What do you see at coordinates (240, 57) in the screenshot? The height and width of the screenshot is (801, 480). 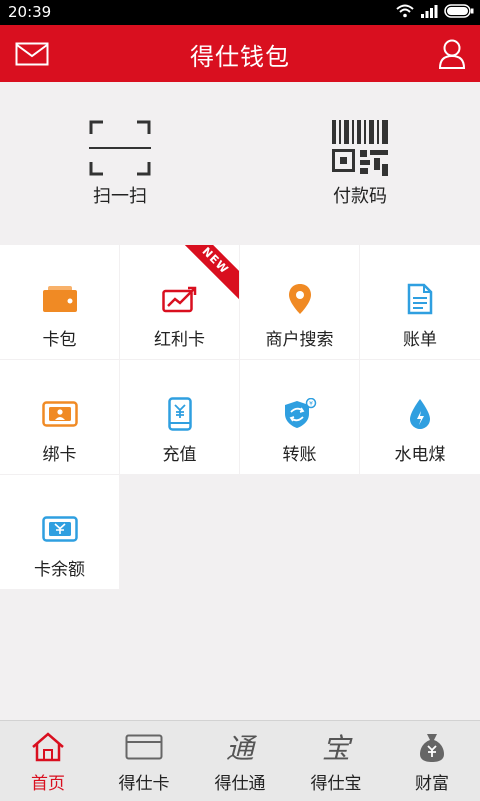 I see `page-title: 得仕钱包` at bounding box center [240, 57].